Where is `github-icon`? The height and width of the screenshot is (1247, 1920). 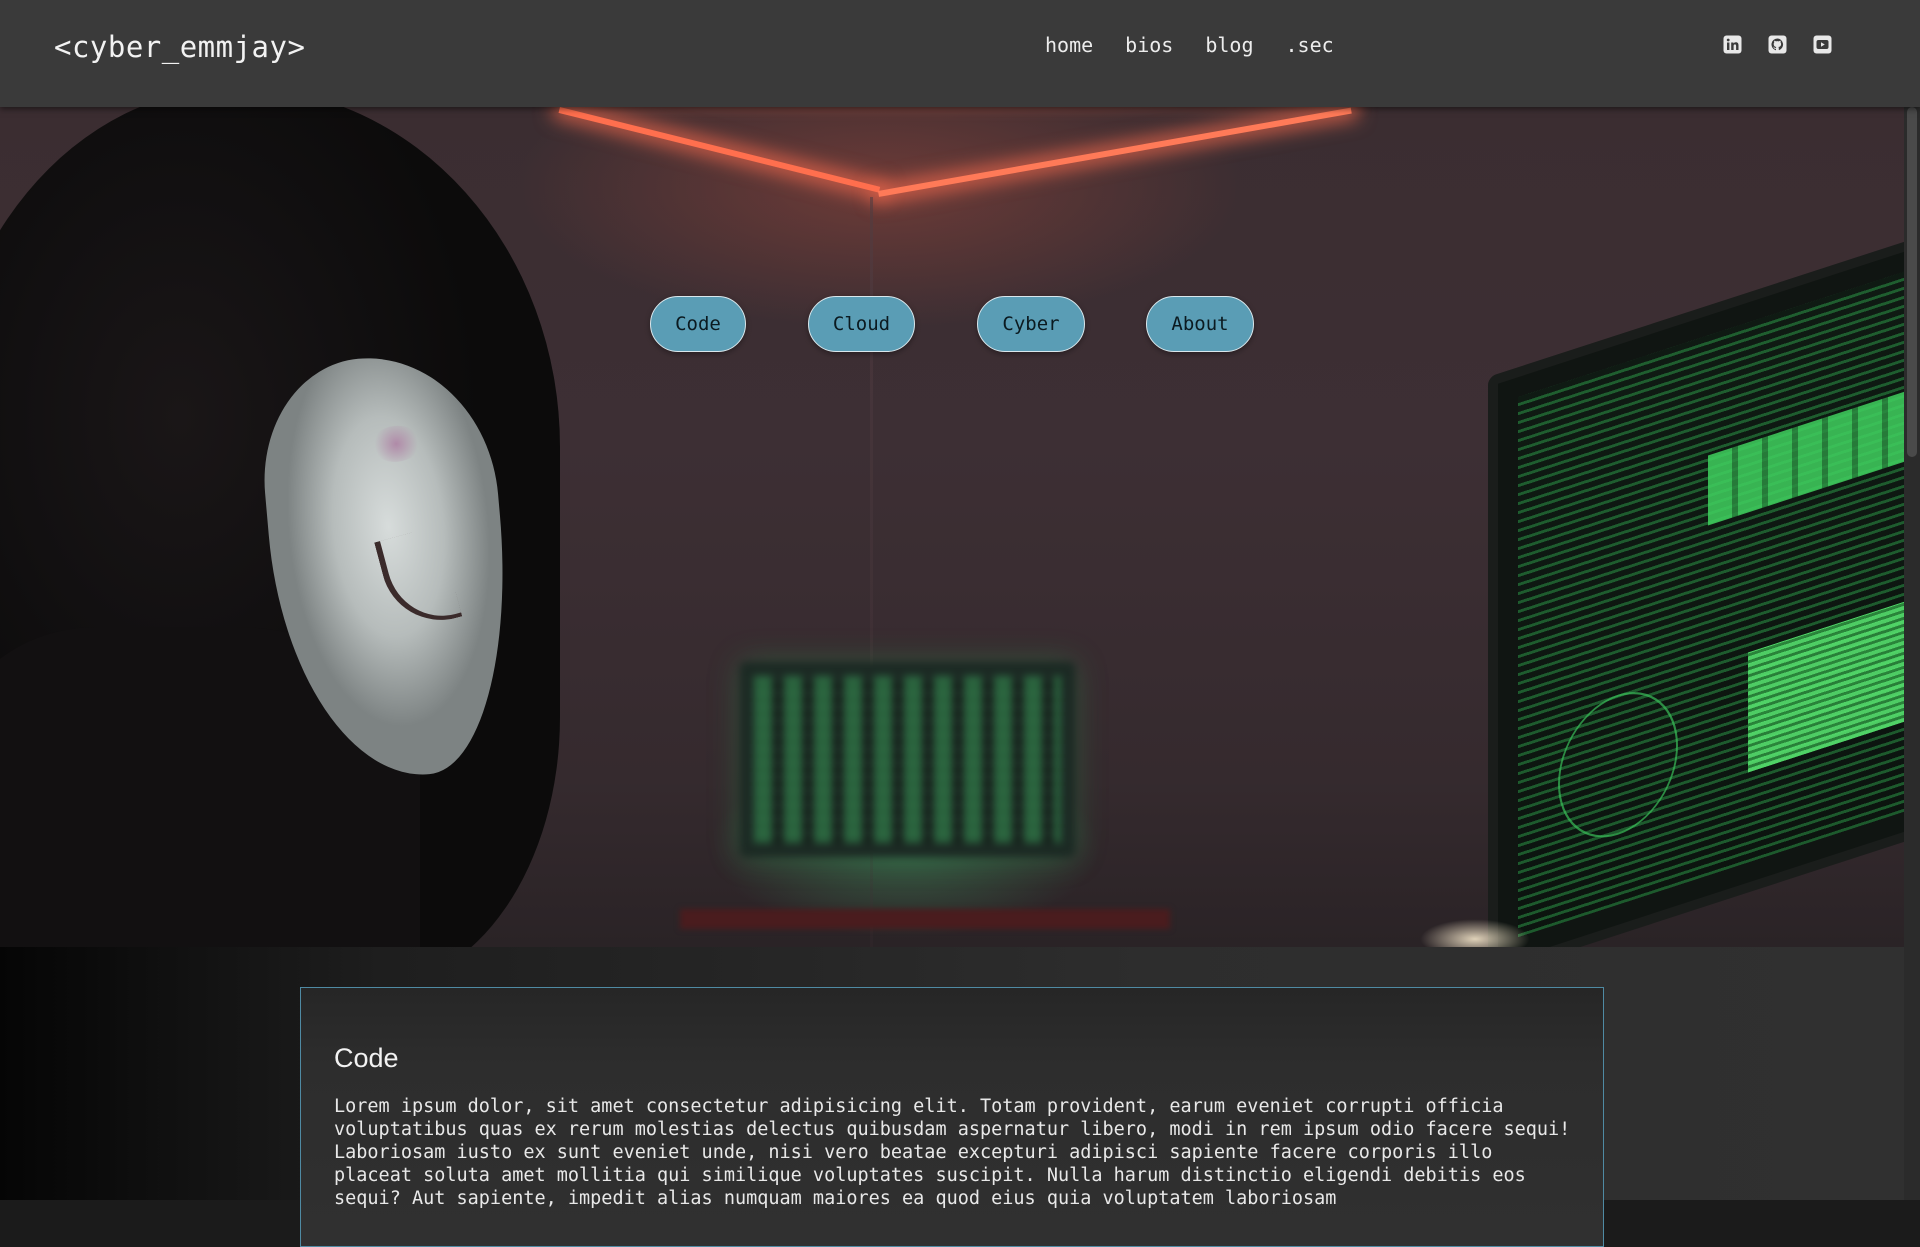 github-icon is located at coordinates (1777, 44).